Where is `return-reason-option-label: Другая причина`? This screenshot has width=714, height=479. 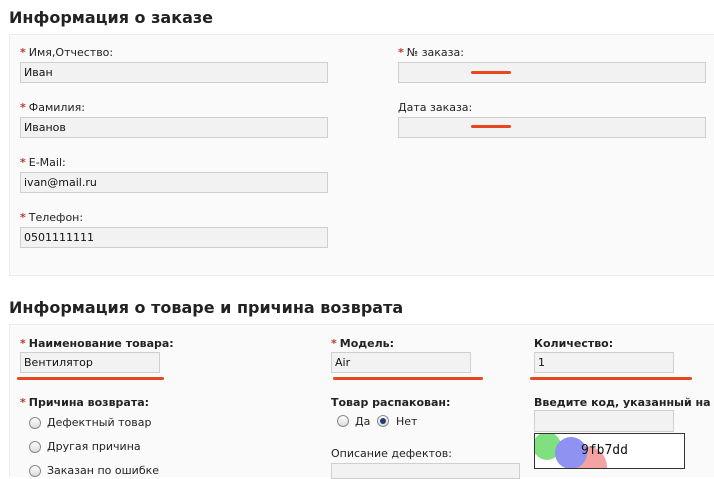
return-reason-option-label: Другая причина is located at coordinates (94, 446).